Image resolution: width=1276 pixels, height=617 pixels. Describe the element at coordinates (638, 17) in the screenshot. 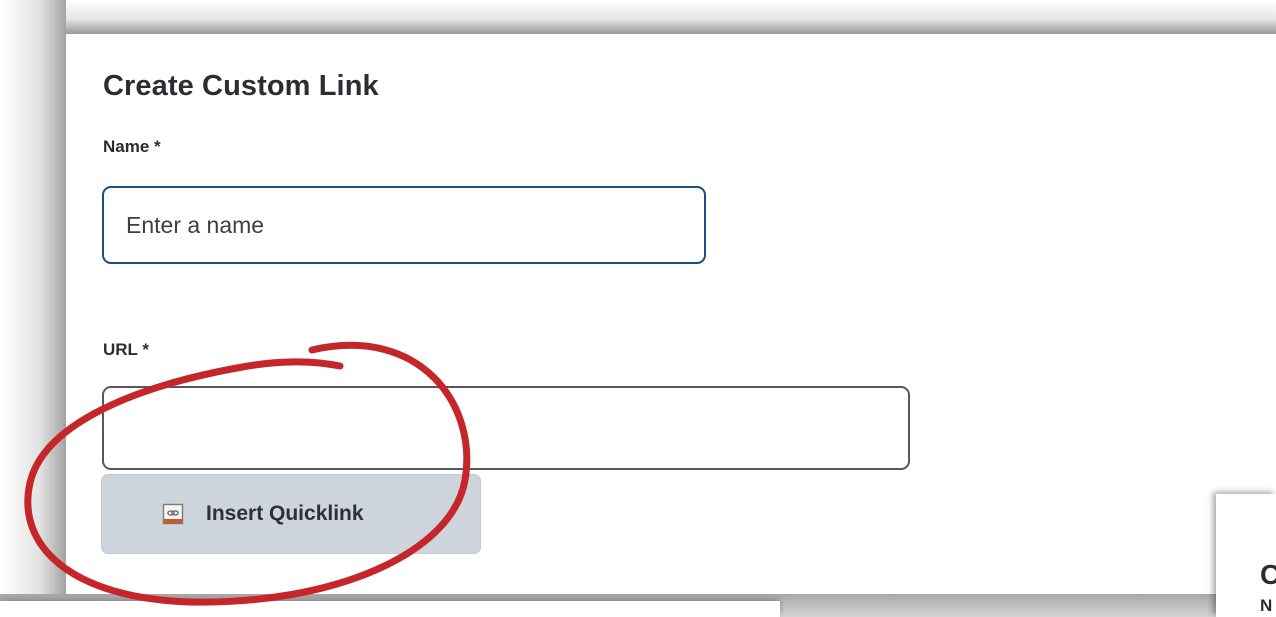

I see `background-gradient-top` at that location.